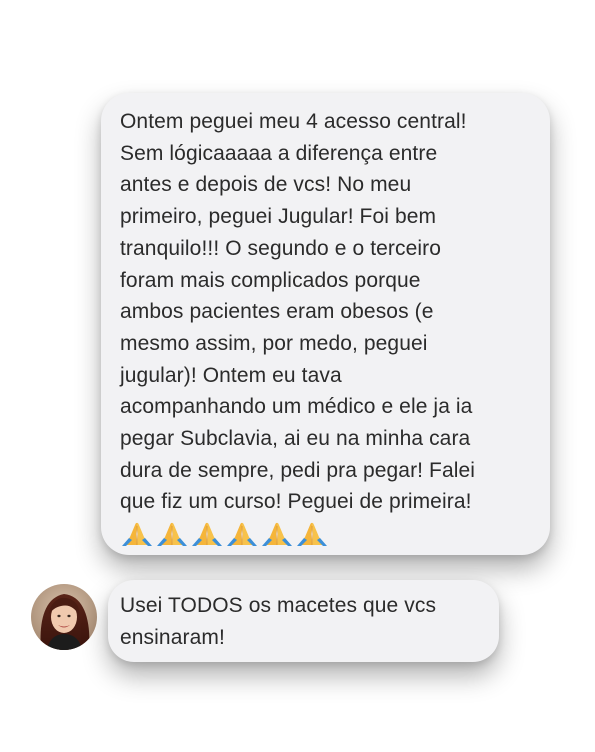 Image resolution: width=595 pixels, height=752 pixels. I want to click on message-line: ensinaram!, so click(172, 637).